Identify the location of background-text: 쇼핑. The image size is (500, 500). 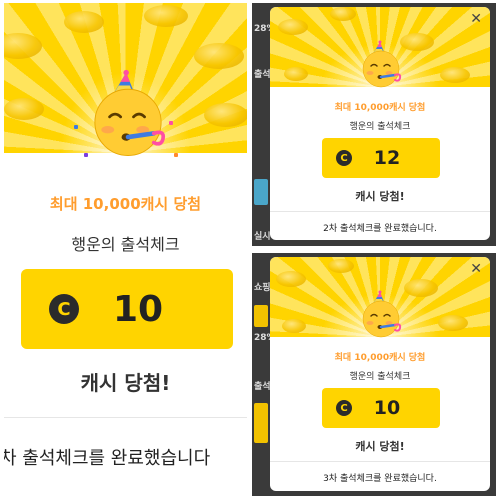
(262, 288).